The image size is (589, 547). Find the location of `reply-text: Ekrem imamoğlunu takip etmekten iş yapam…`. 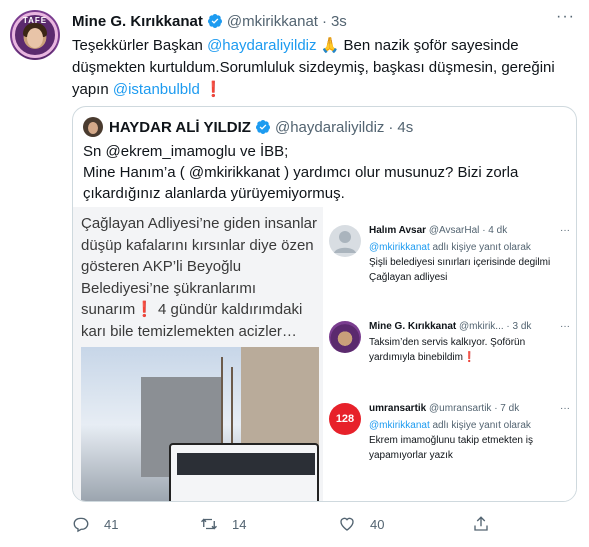

reply-text: Ekrem imamoğlunu takip etmekten iş yapam… is located at coordinates (451, 448).